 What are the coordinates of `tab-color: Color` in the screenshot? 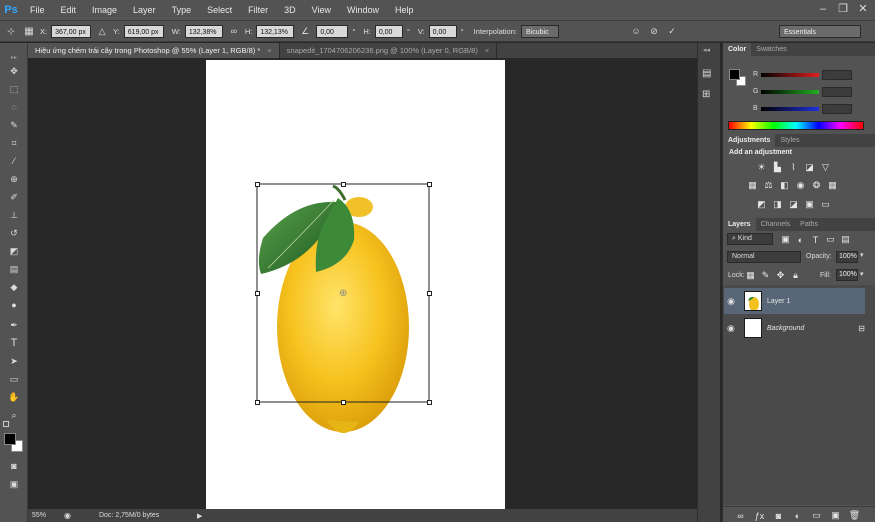 It's located at (737, 49).